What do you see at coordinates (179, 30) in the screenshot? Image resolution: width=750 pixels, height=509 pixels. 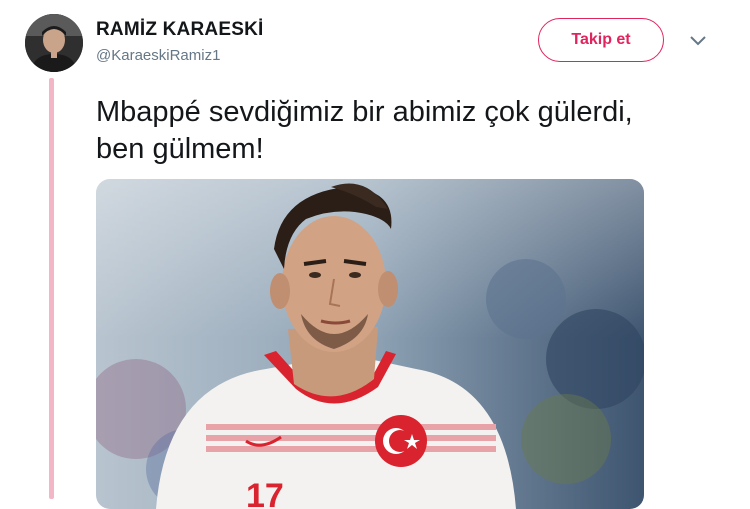 I see `display-name: RAMİZ KARAESKİ` at bounding box center [179, 30].